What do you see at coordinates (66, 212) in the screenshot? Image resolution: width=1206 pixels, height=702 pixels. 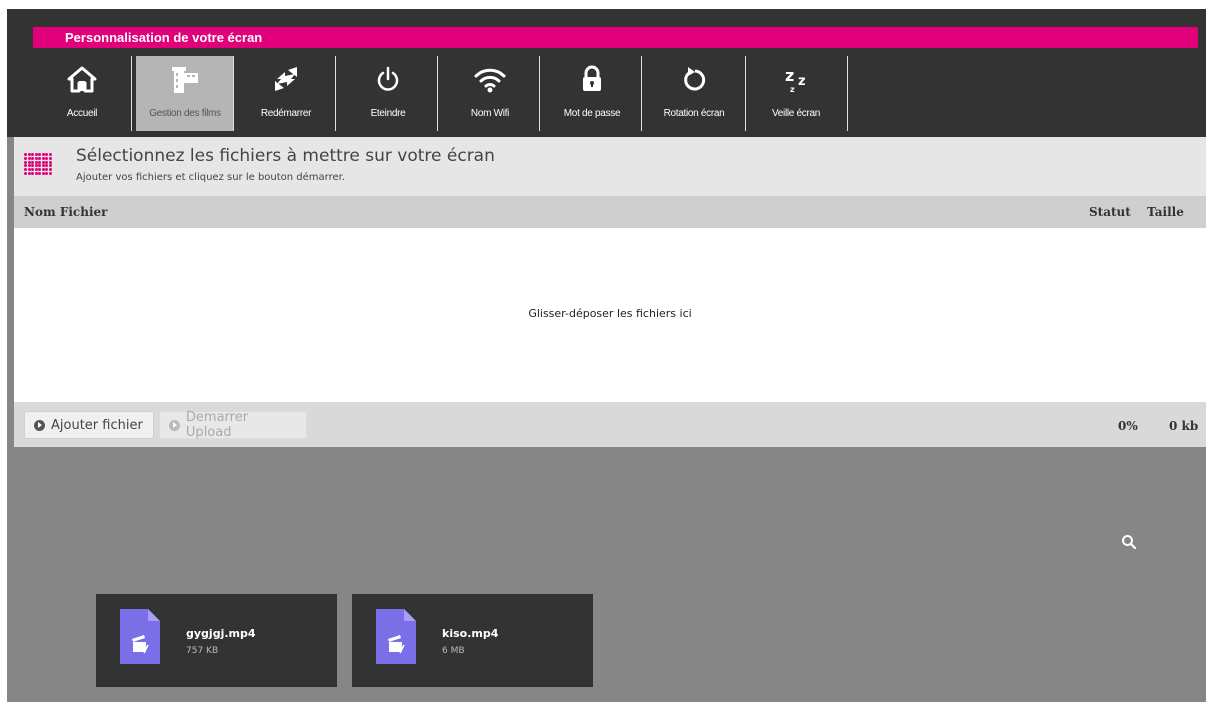 I see `column-header-name: Nom Fichier` at bounding box center [66, 212].